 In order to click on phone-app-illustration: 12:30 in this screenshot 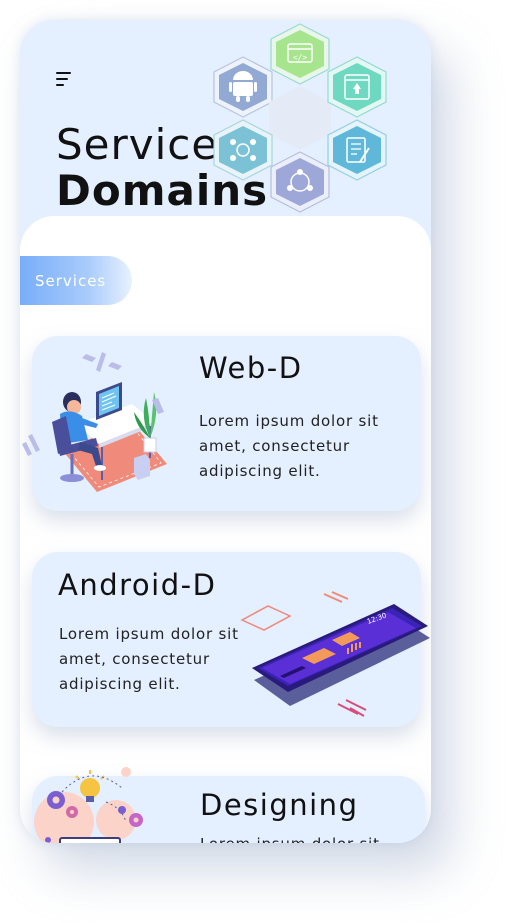, I will do `click(335, 654)`.